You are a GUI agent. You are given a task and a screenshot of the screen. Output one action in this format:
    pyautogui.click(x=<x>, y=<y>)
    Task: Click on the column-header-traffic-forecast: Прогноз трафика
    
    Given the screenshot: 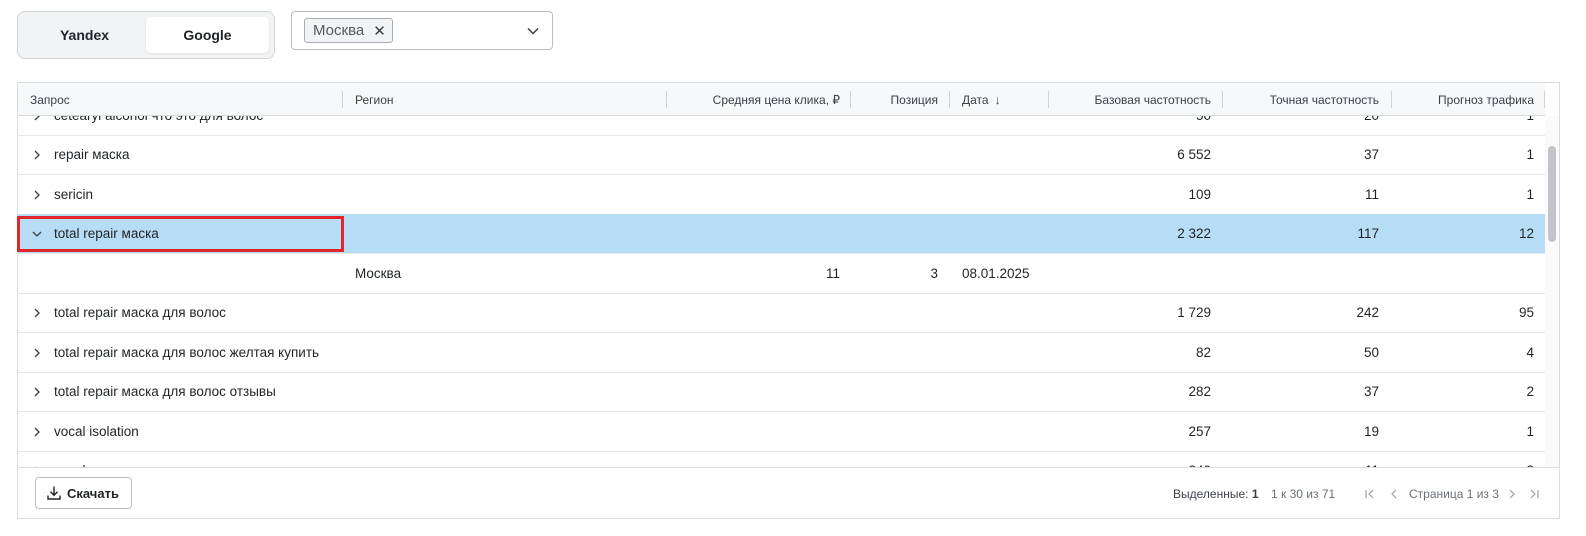 What is the action you would take?
    pyautogui.click(x=1468, y=99)
    